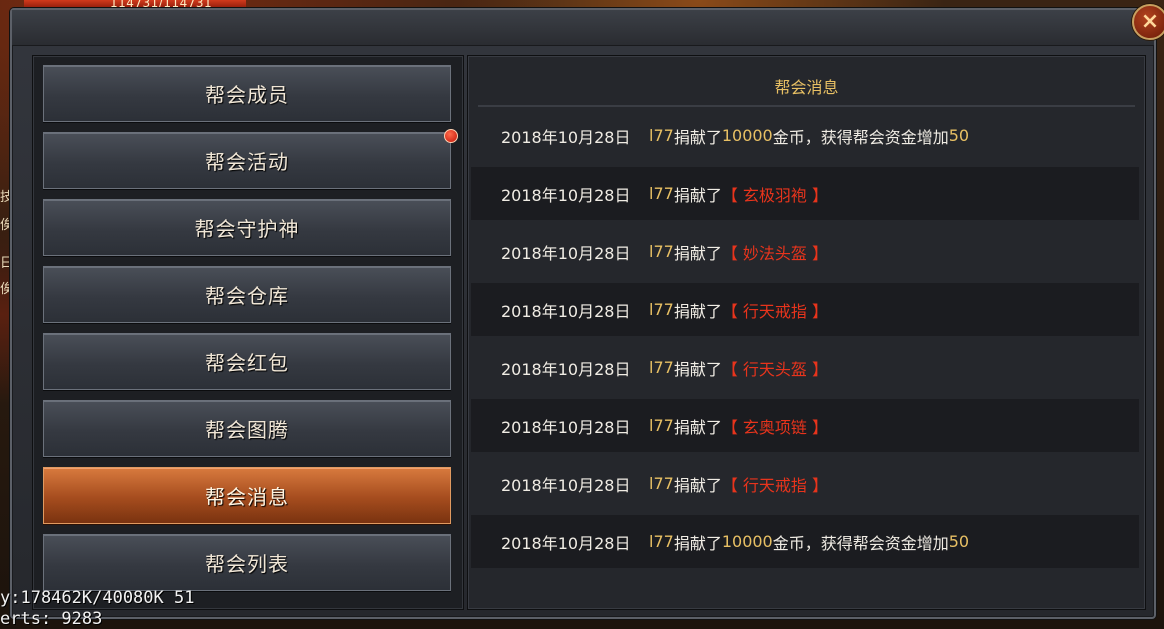 Image resolution: width=1164 pixels, height=629 pixels. I want to click on menu-label: 帮会活动, so click(247, 162).